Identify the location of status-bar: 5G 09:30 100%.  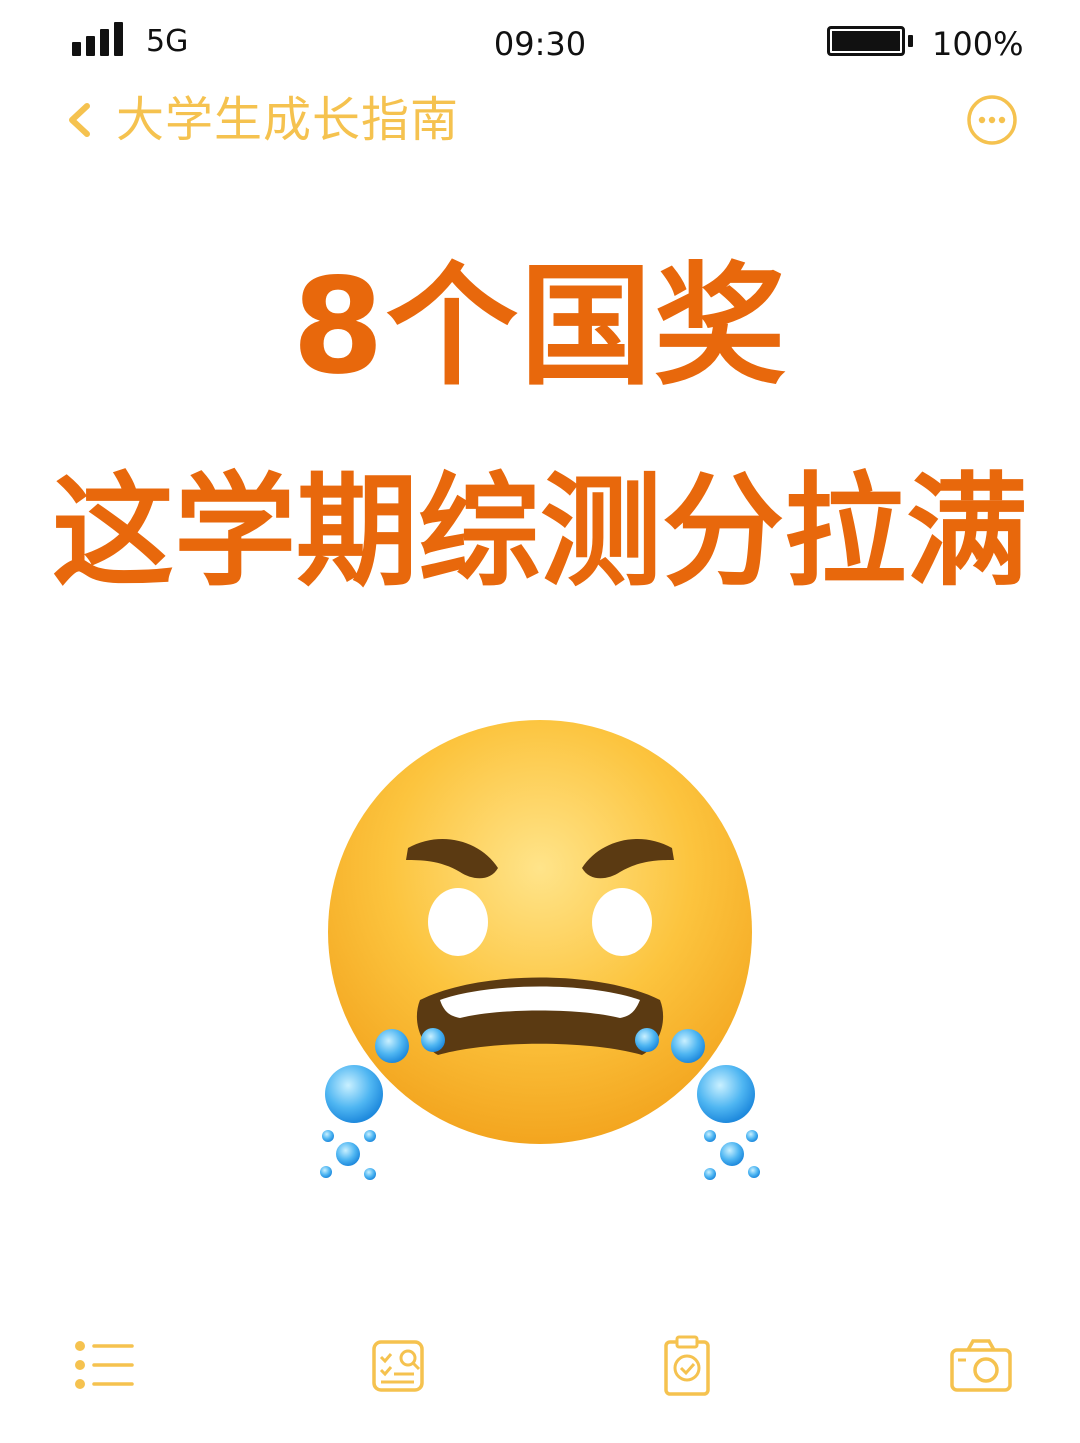
(540, 40).